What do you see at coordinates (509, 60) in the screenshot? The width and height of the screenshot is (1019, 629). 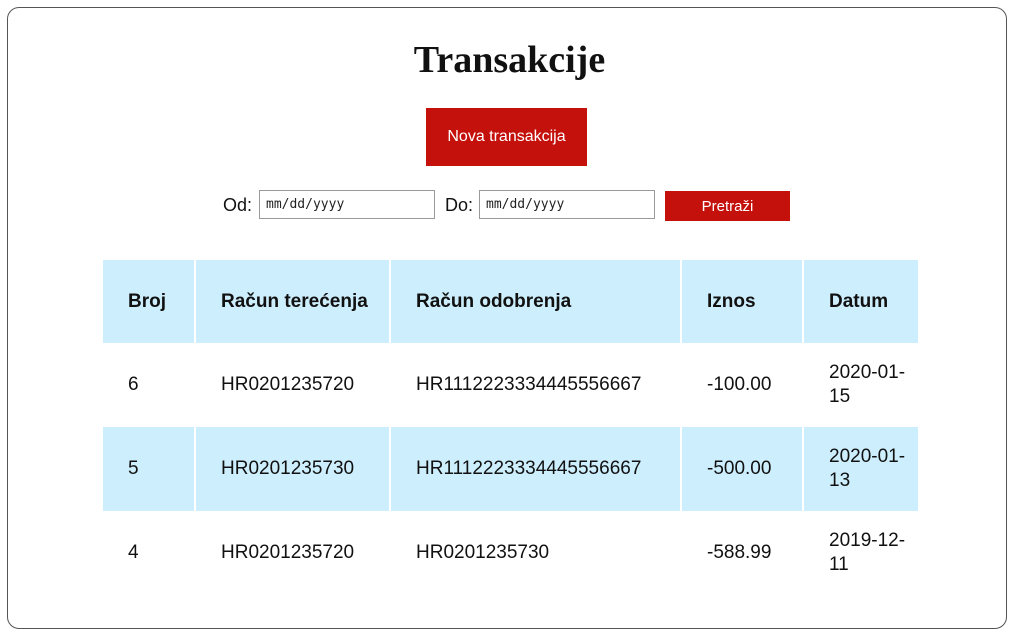 I see `page-title: Transakcije` at bounding box center [509, 60].